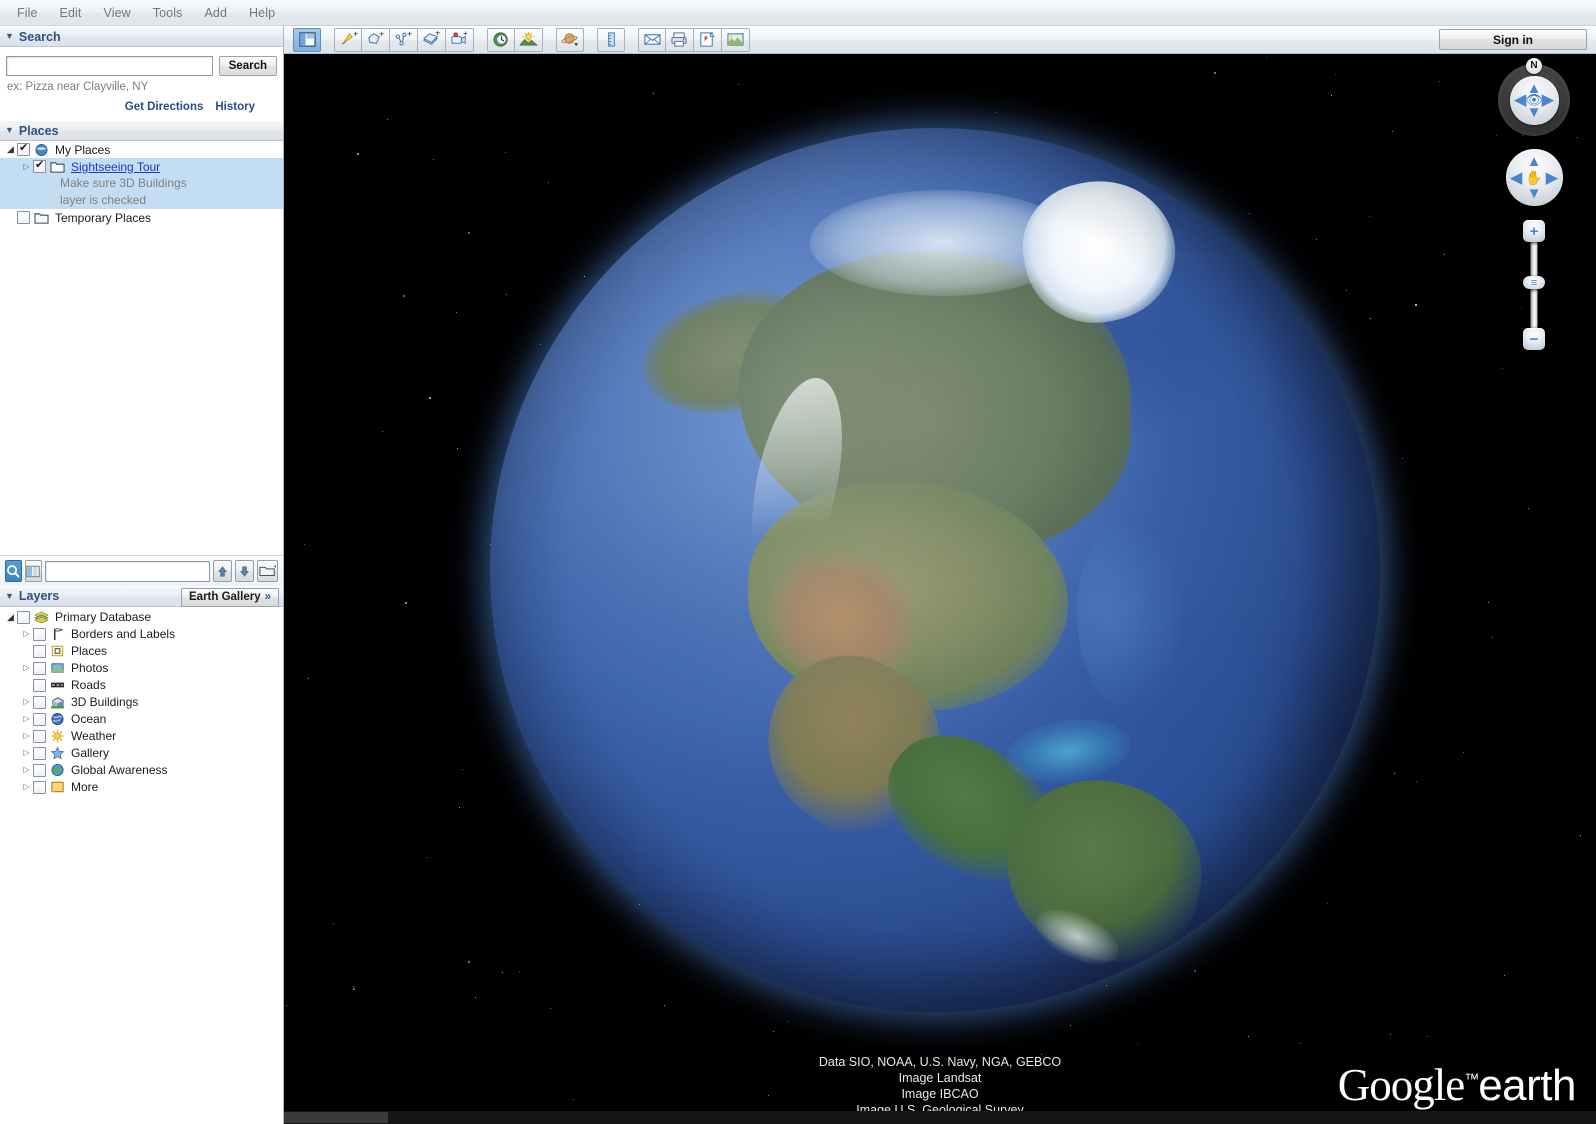 Image resolution: width=1596 pixels, height=1124 pixels. What do you see at coordinates (262, 13) in the screenshot?
I see `menu-help: Help` at bounding box center [262, 13].